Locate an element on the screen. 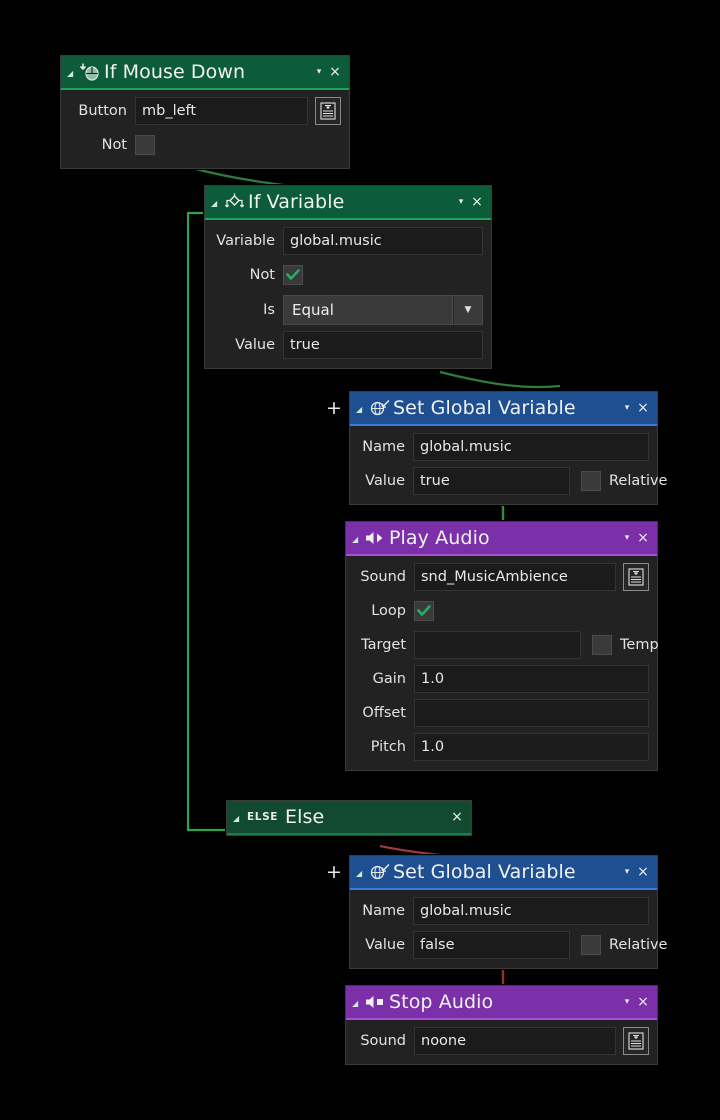  node-header: ◢ Stop Audio ▾ × is located at coordinates (501, 1002).